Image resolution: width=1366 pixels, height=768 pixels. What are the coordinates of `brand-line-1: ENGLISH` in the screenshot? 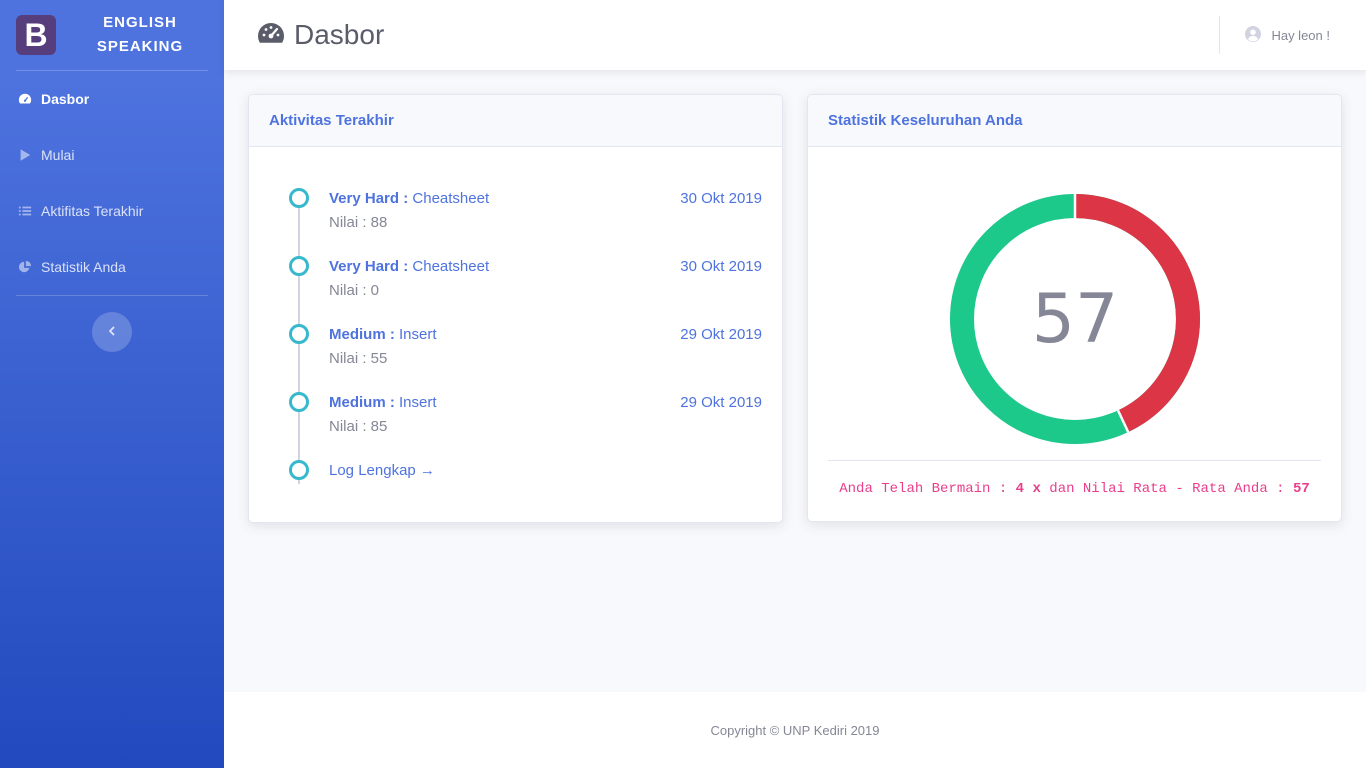 It's located at (140, 22).